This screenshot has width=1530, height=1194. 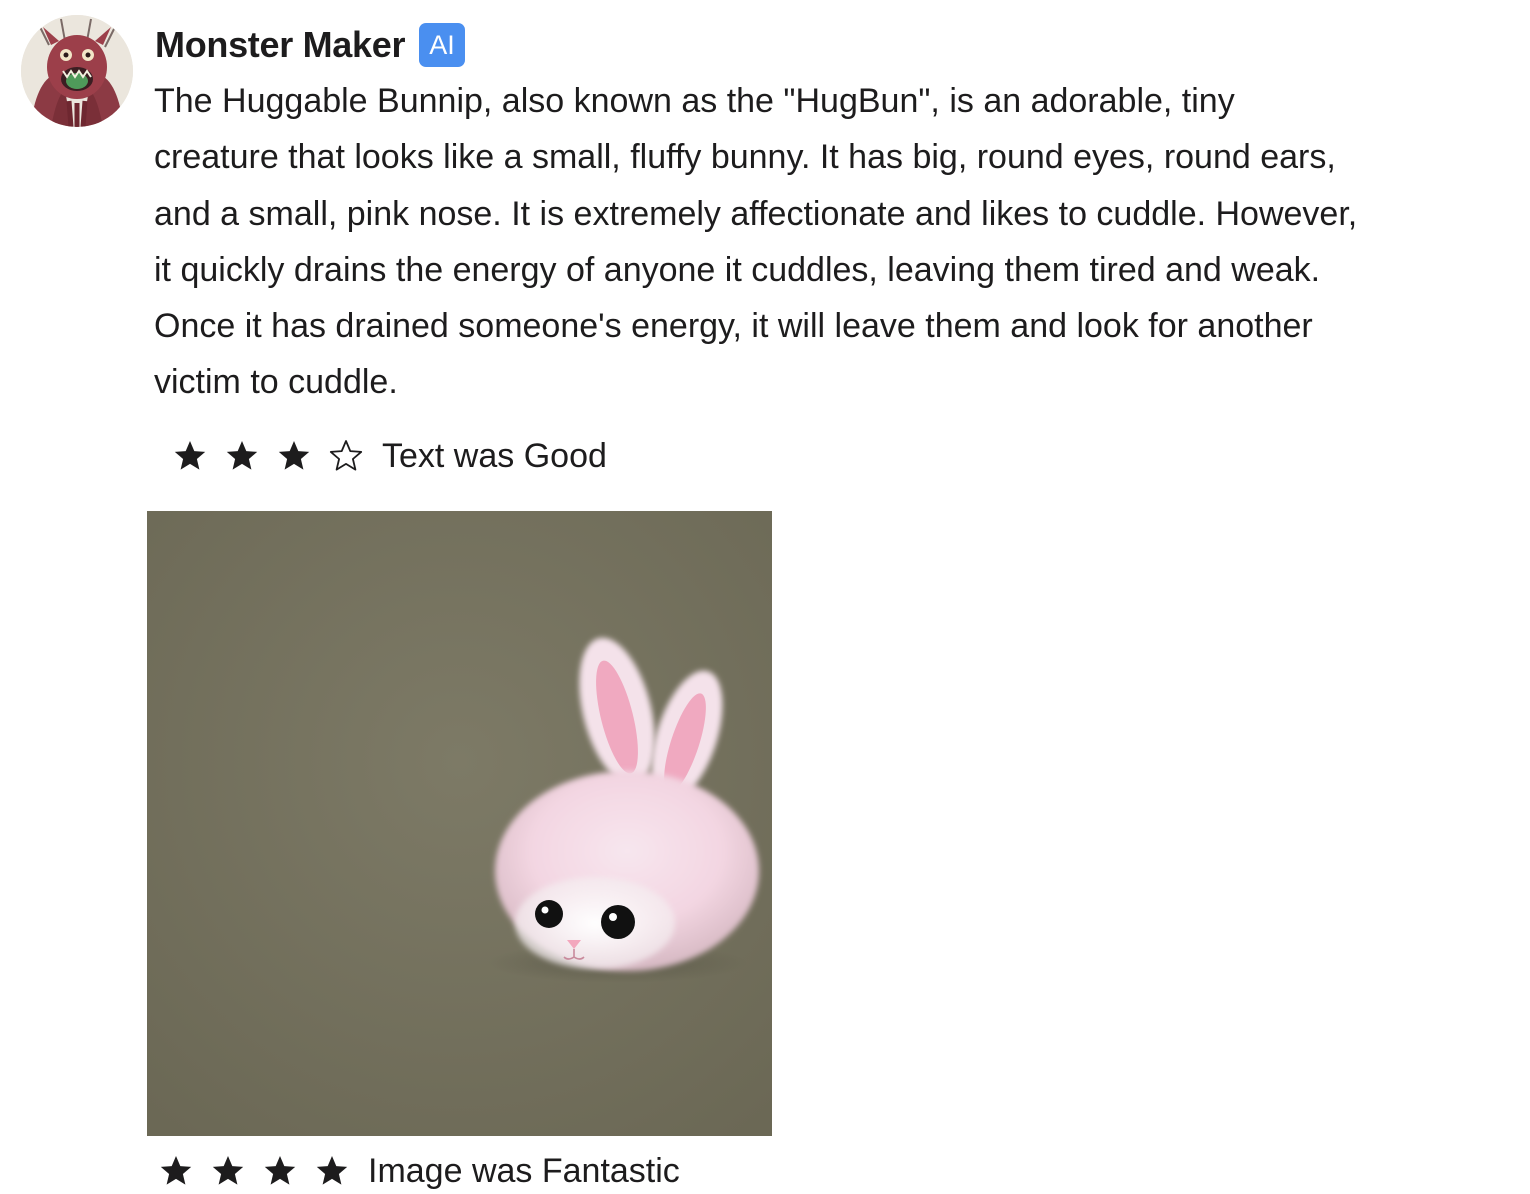 What do you see at coordinates (524, 1170) in the screenshot?
I see `image-rating-label: Image was Fantastic` at bounding box center [524, 1170].